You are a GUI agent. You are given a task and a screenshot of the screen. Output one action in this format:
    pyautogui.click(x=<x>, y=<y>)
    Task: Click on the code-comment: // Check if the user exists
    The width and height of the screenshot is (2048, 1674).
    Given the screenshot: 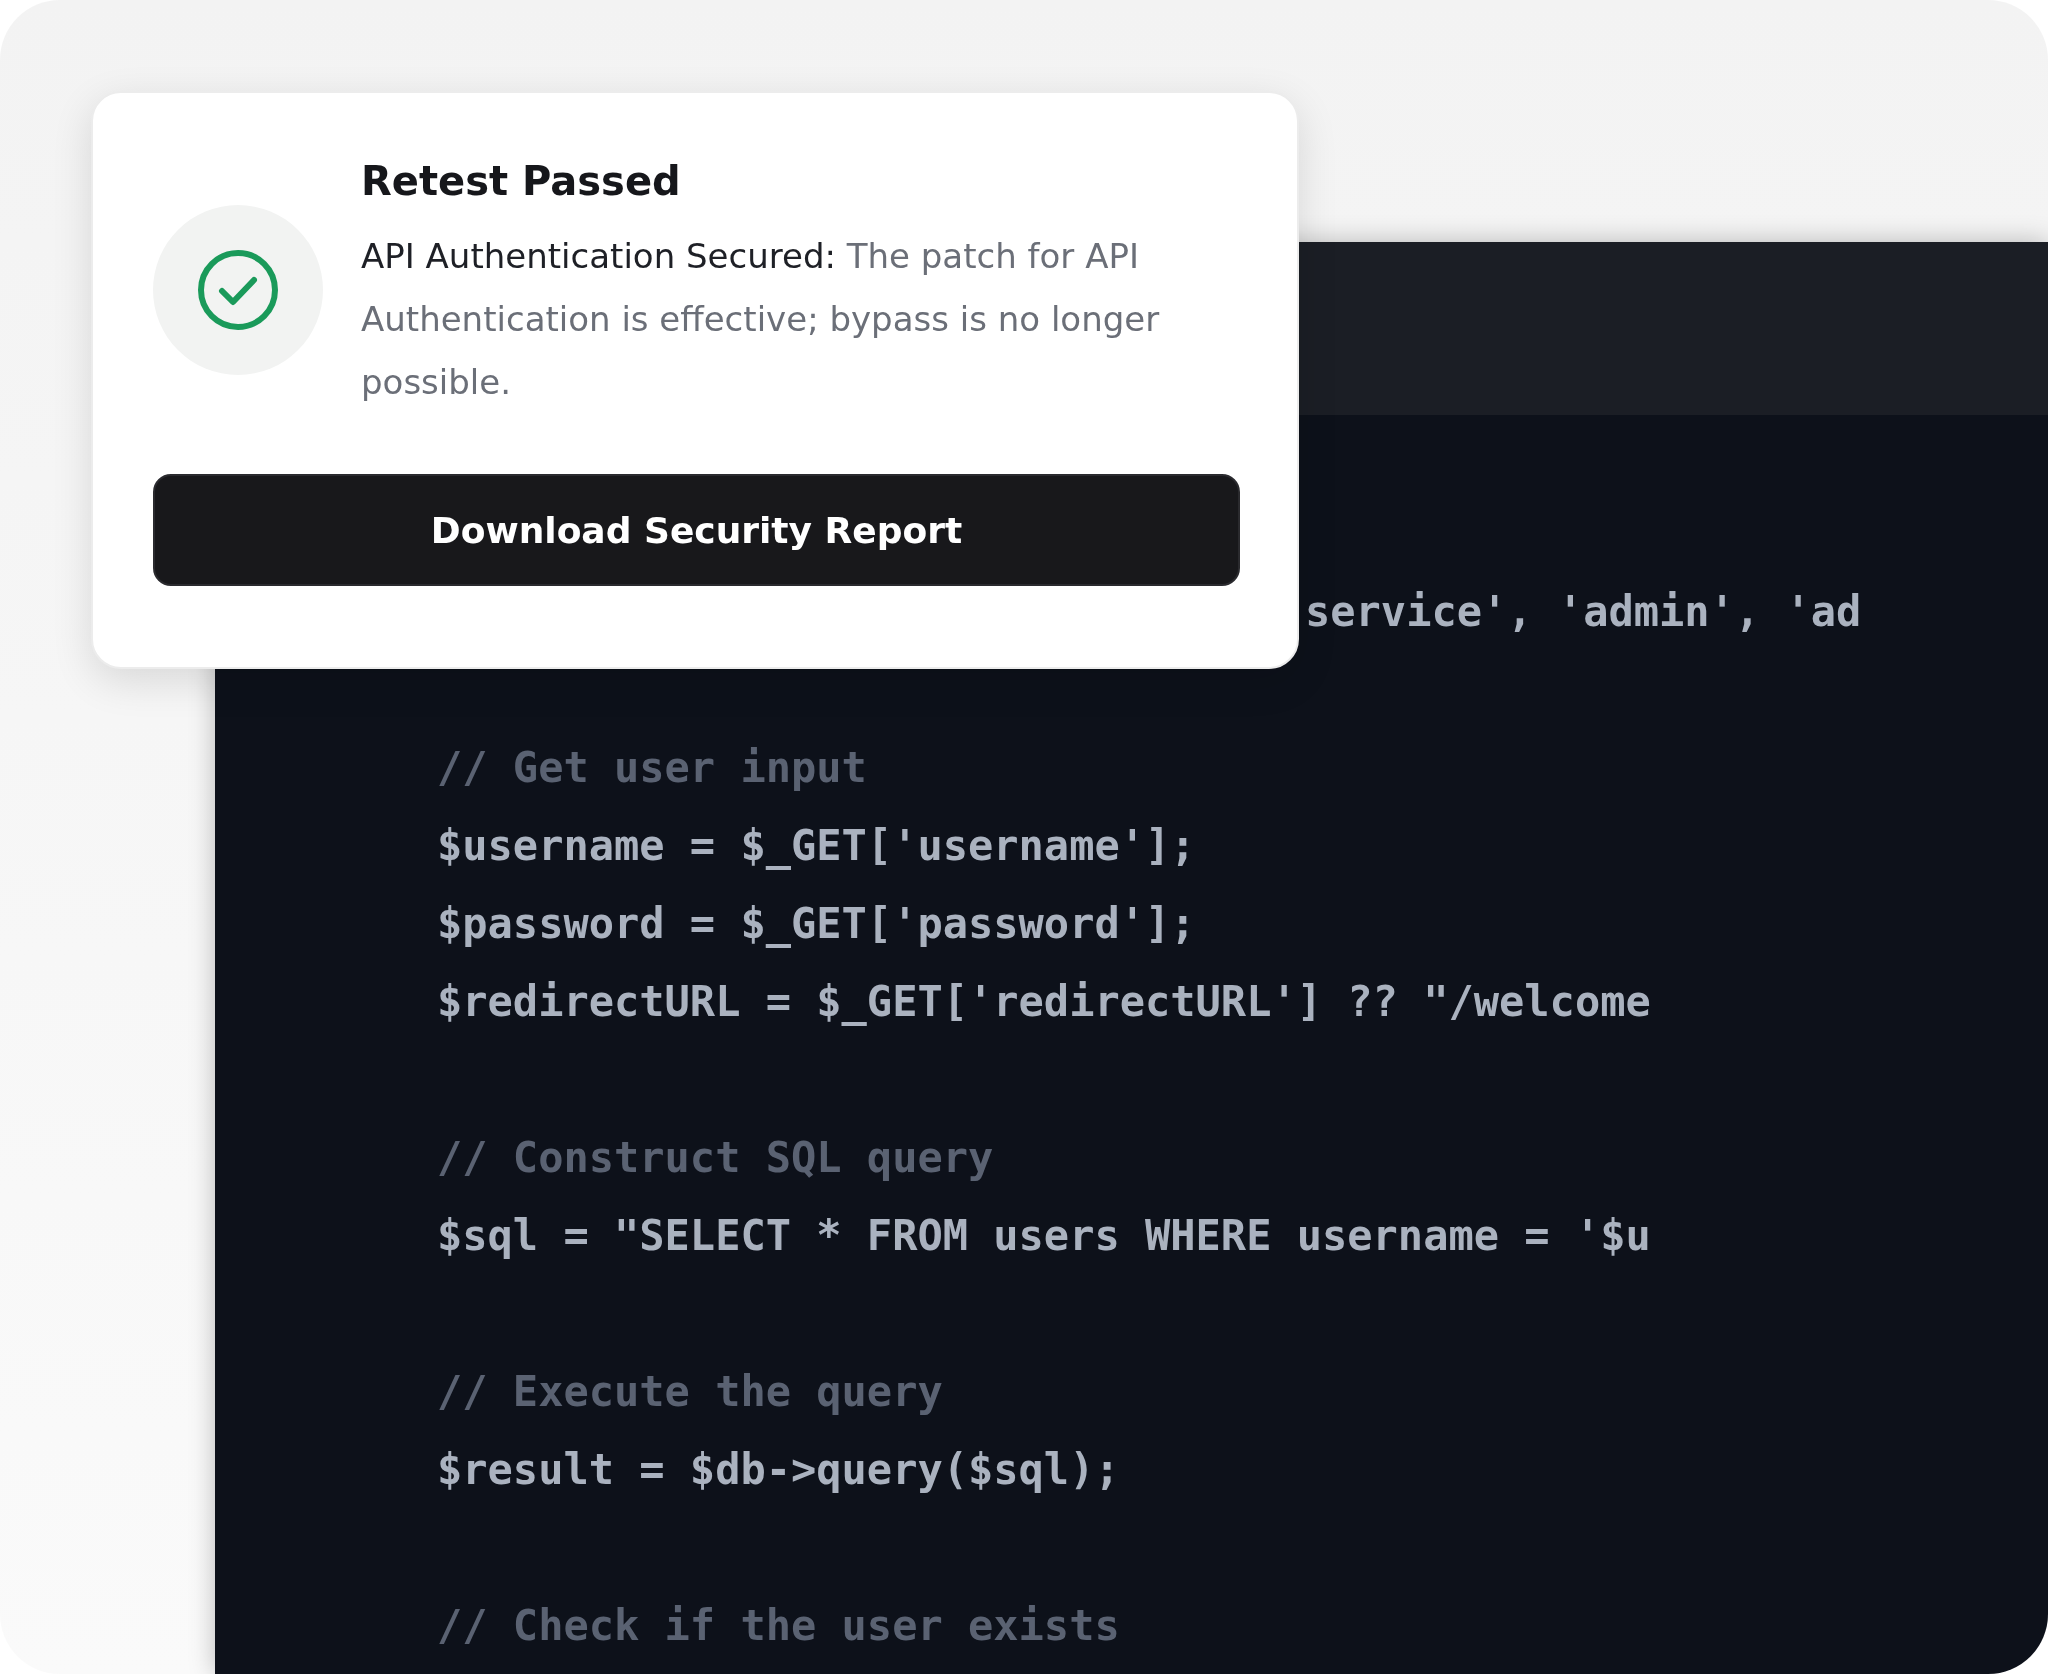 What is the action you would take?
    pyautogui.click(x=779, y=1626)
    